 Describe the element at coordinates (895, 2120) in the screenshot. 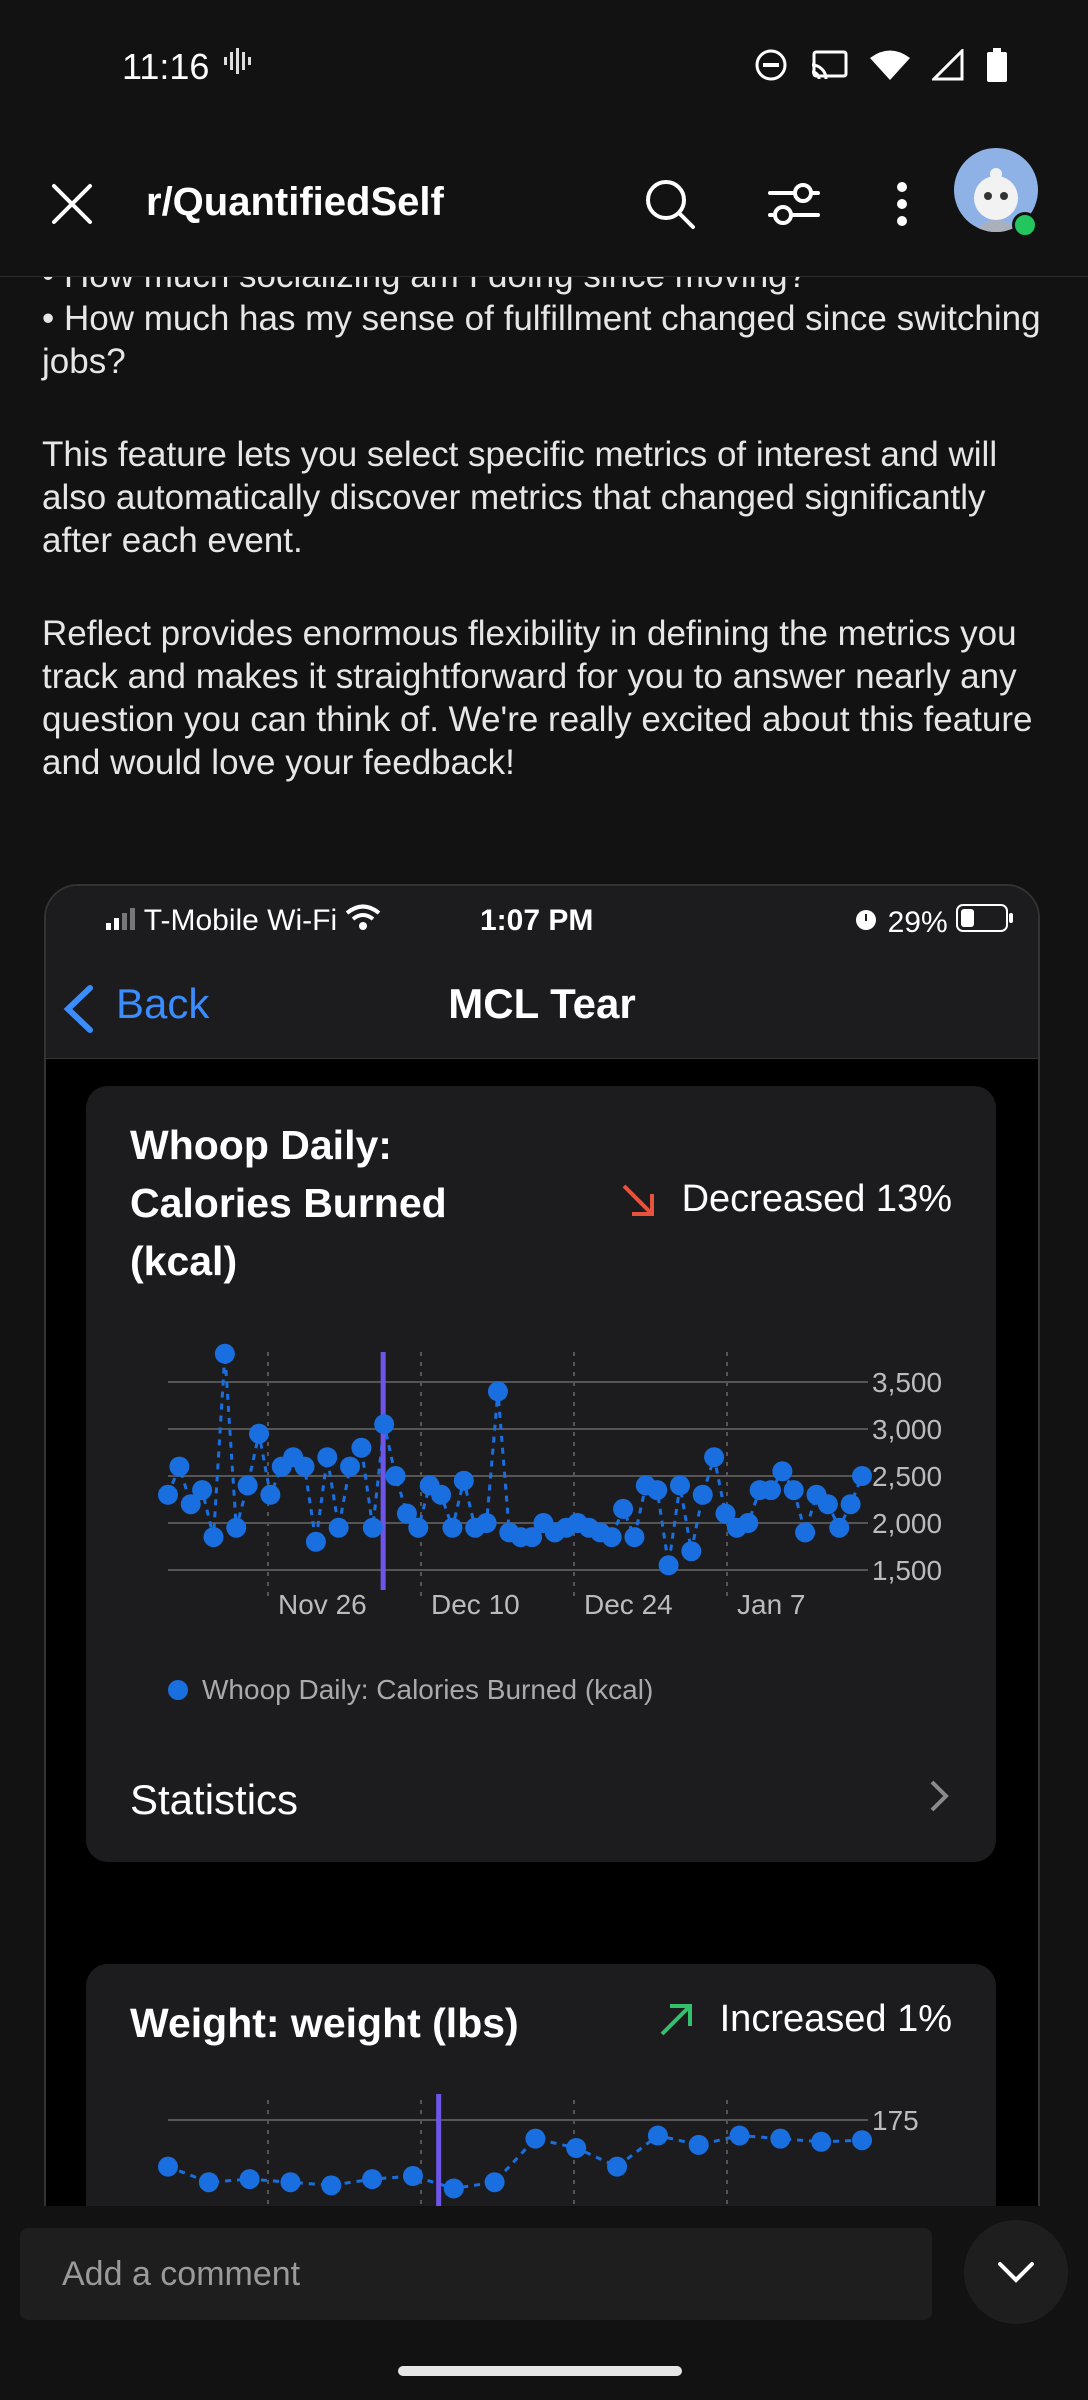

I see `y-tick-label: 175` at that location.